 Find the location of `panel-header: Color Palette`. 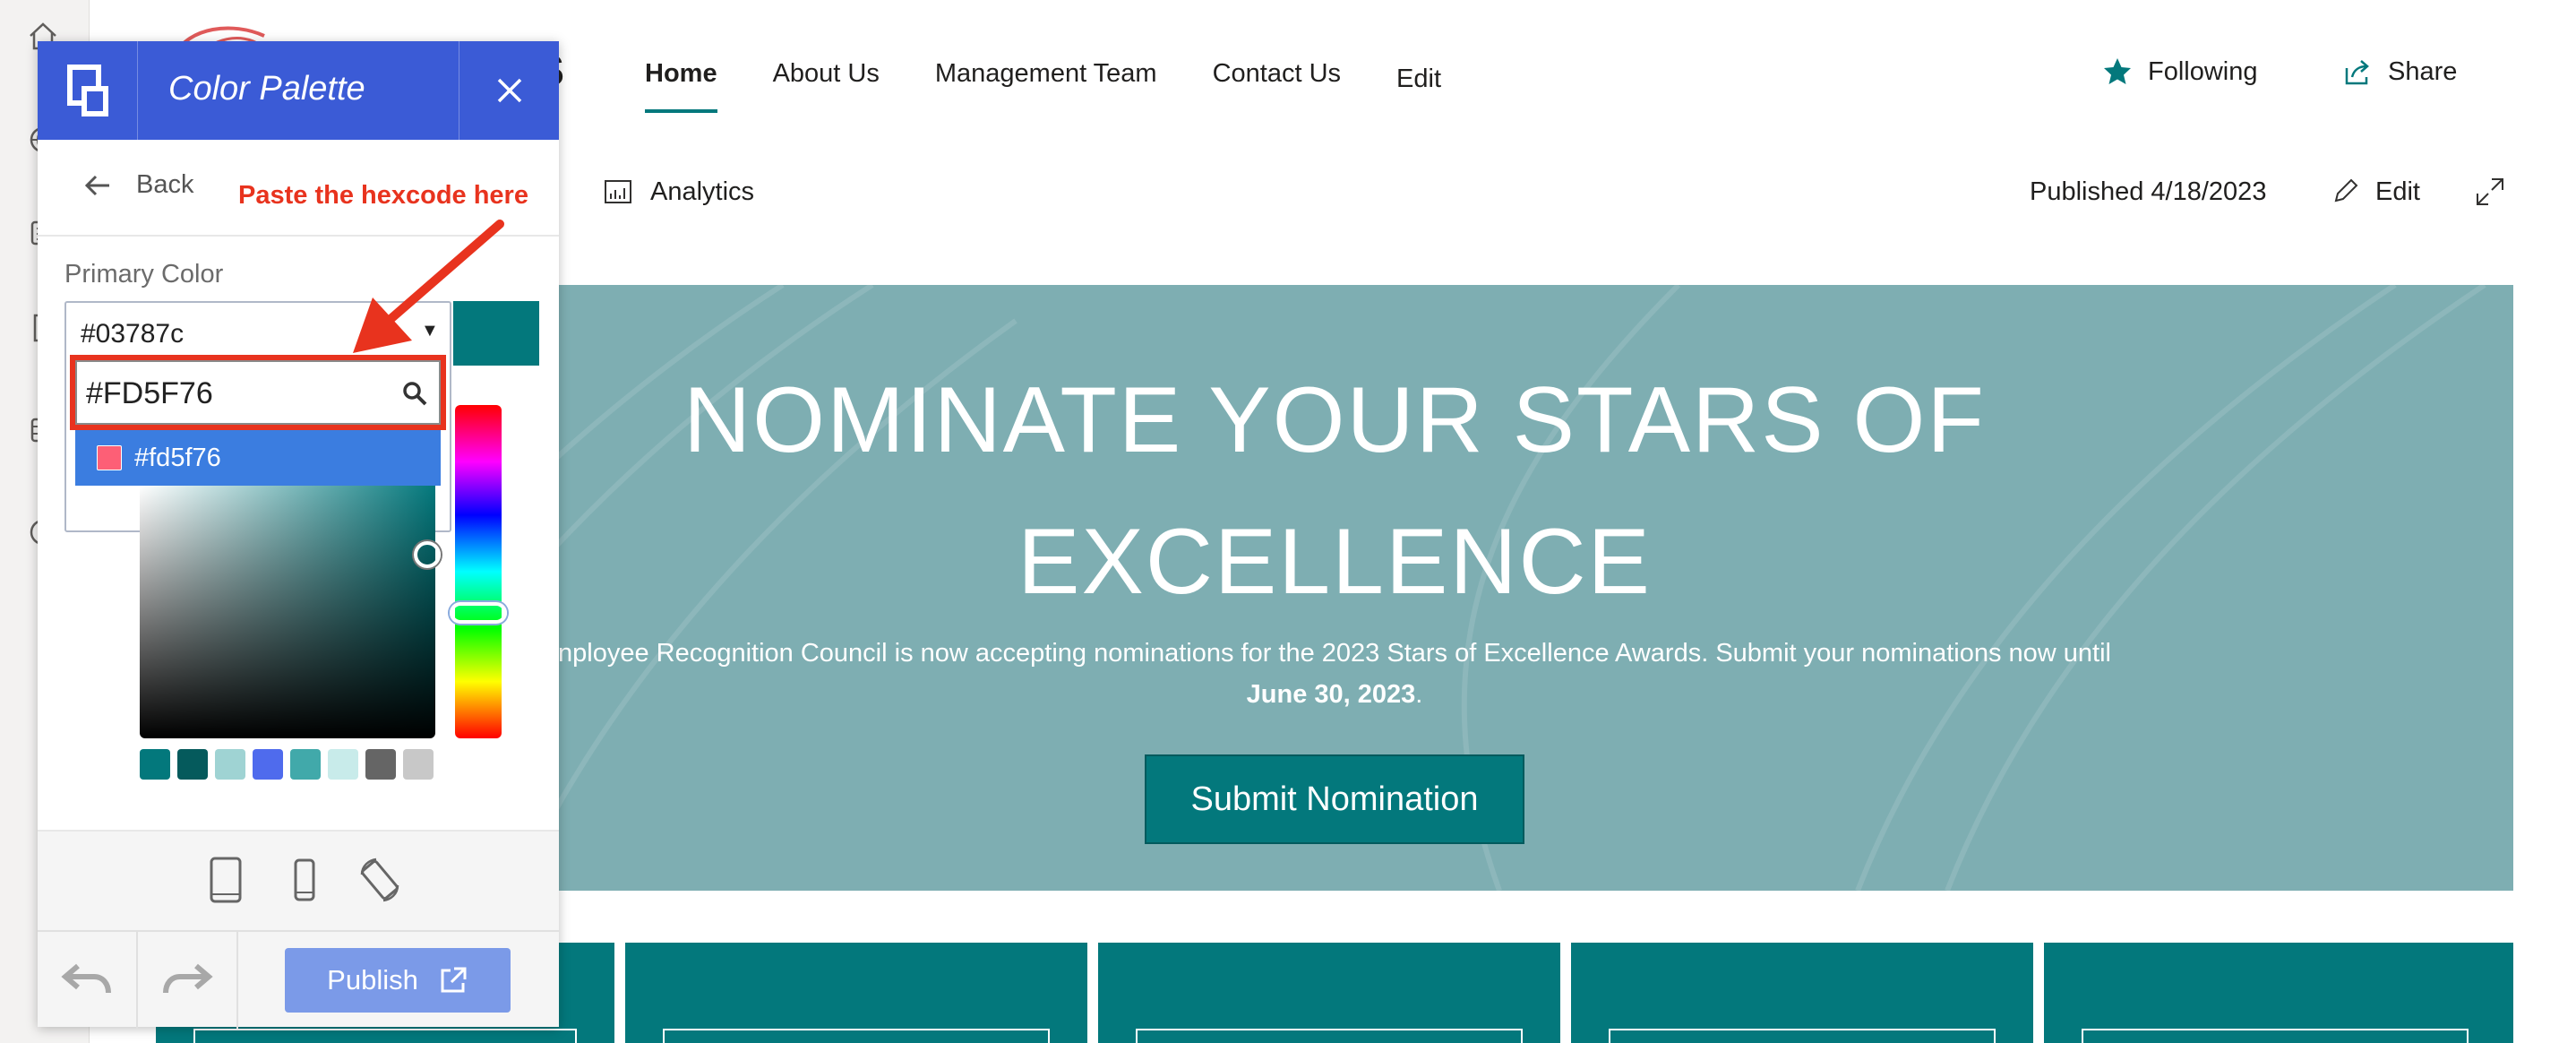

panel-header: Color Palette is located at coordinates (298, 90).